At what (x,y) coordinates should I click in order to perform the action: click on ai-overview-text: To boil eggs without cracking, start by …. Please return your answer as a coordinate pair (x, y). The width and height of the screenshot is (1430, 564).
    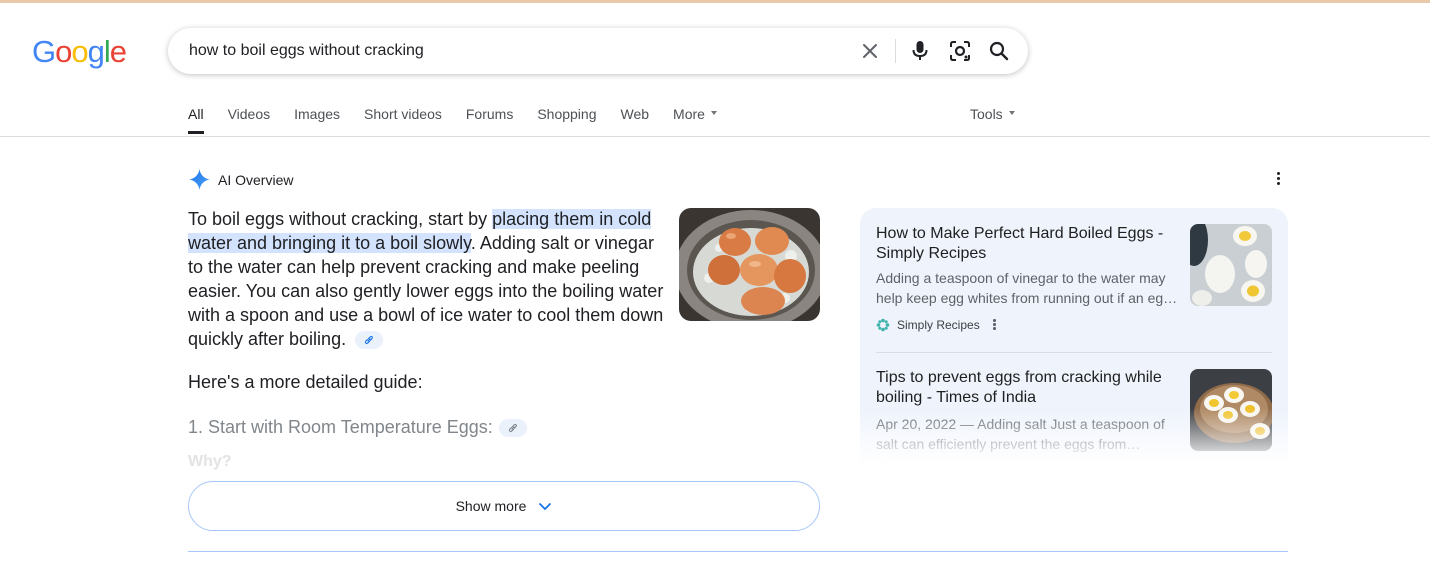
    Looking at the image, I should click on (428, 279).